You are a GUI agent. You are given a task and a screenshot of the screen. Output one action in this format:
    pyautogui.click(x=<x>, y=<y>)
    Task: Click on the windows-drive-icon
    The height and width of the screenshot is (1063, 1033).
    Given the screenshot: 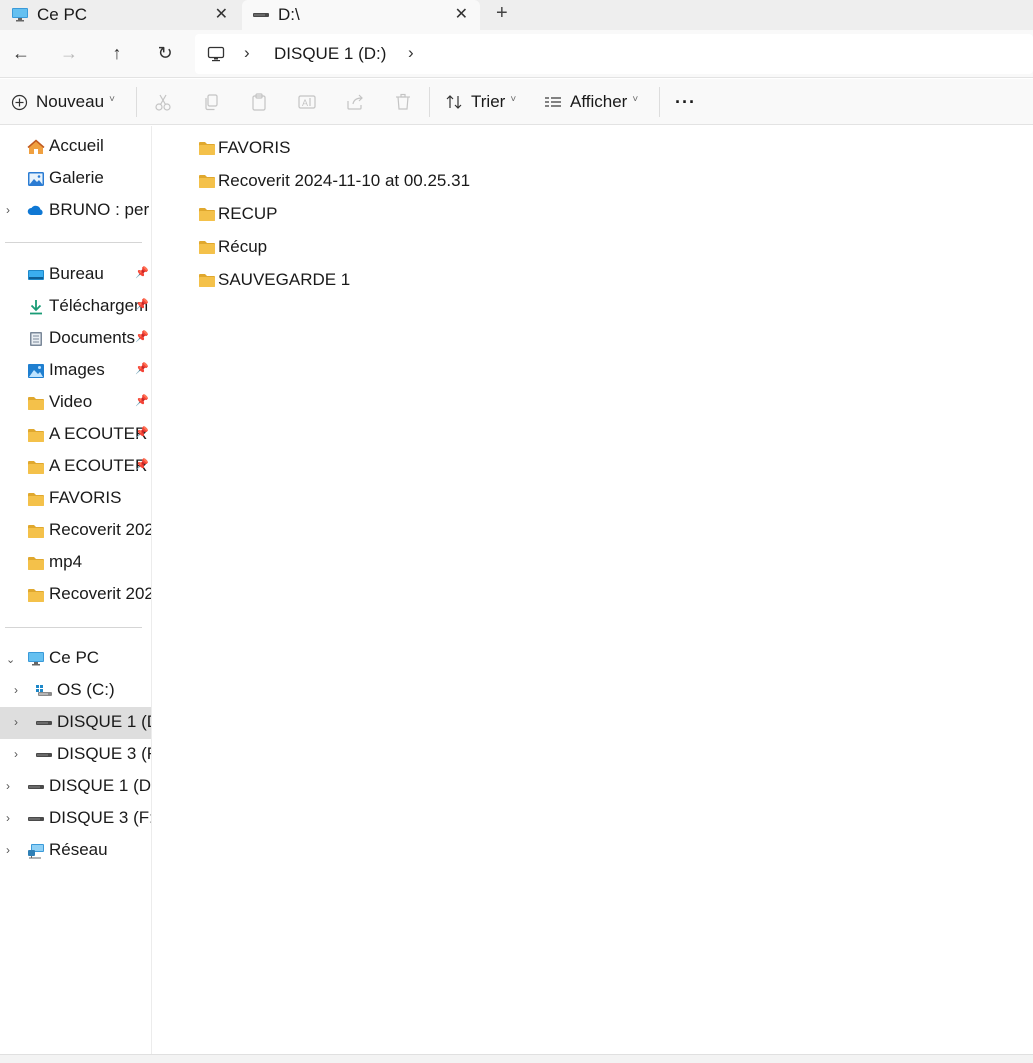 What is the action you would take?
    pyautogui.click(x=44, y=690)
    